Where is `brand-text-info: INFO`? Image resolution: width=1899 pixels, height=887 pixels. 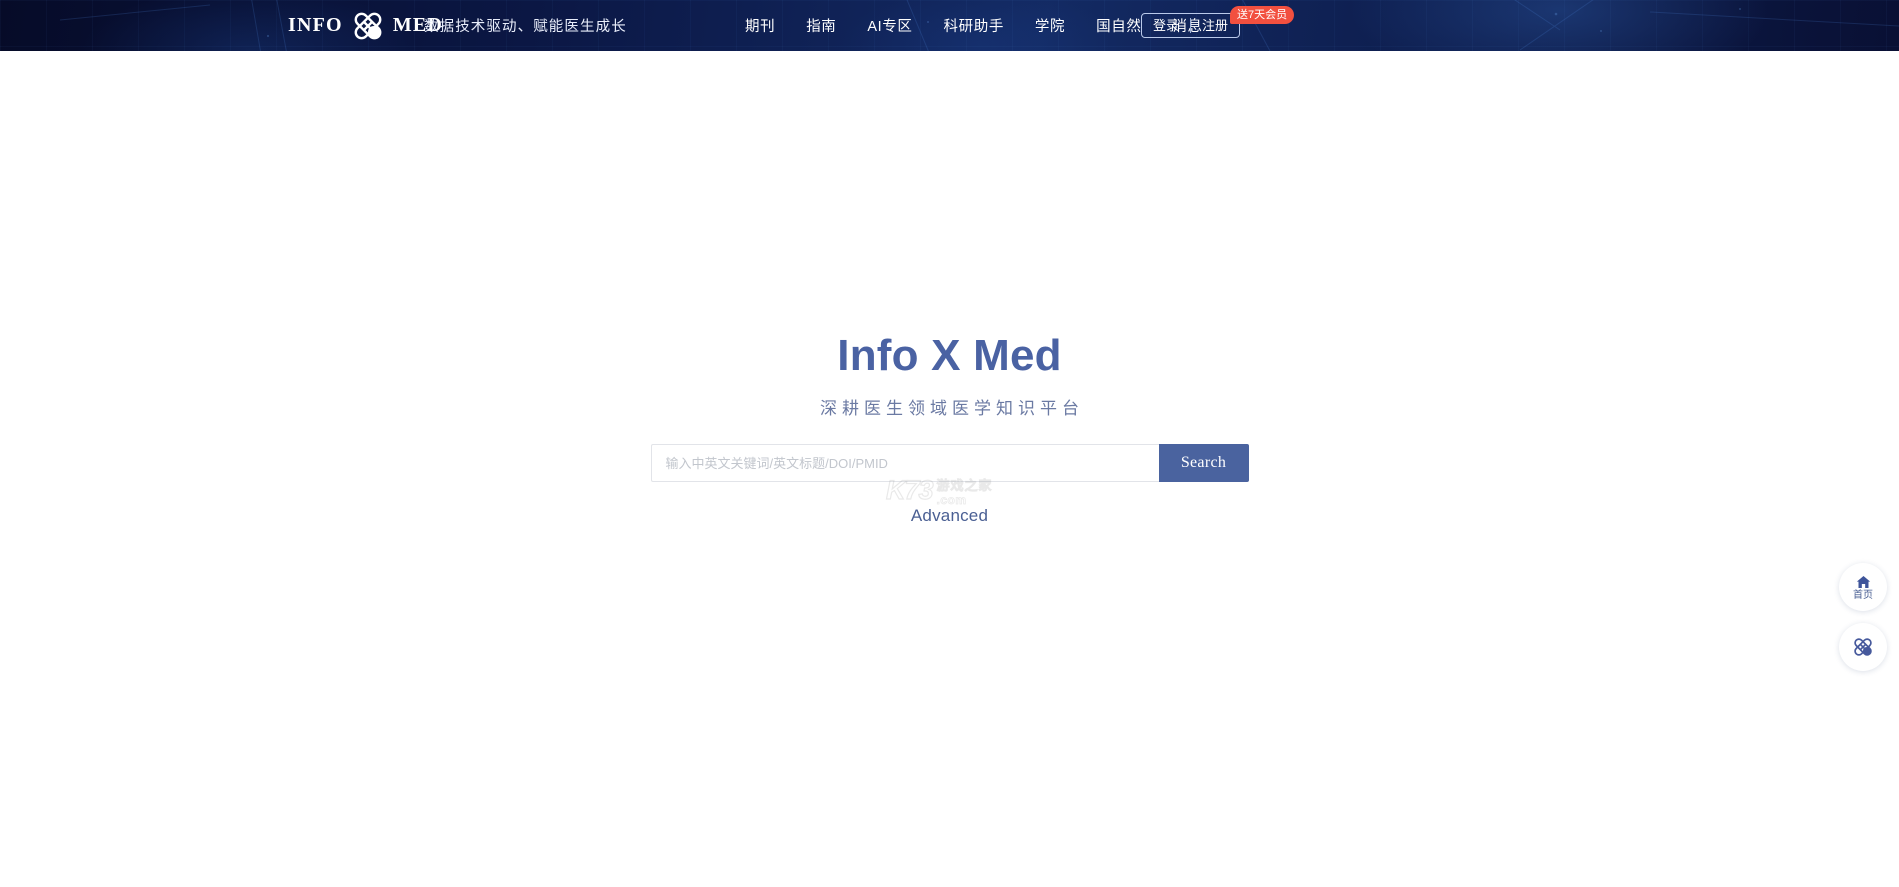 brand-text-info: INFO is located at coordinates (315, 25).